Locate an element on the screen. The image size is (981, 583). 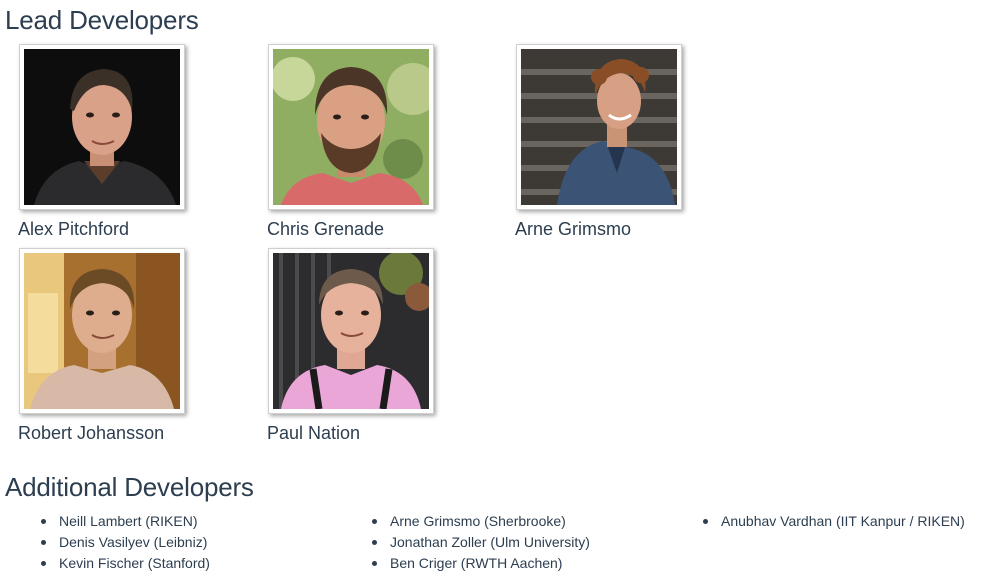
developer-card-arne-grimsmo: Arne Grimsmo is located at coordinates (600, 141).